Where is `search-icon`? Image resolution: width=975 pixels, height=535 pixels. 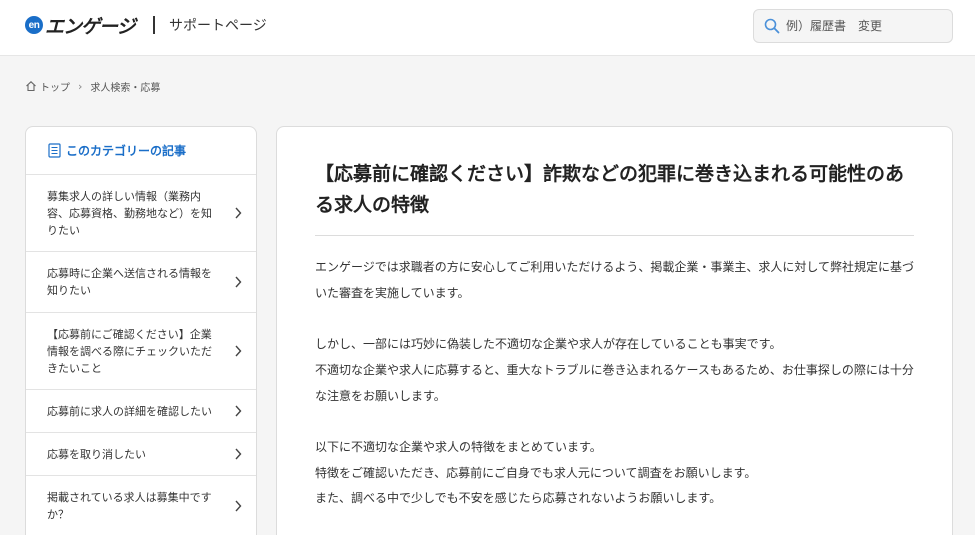 search-icon is located at coordinates (772, 26).